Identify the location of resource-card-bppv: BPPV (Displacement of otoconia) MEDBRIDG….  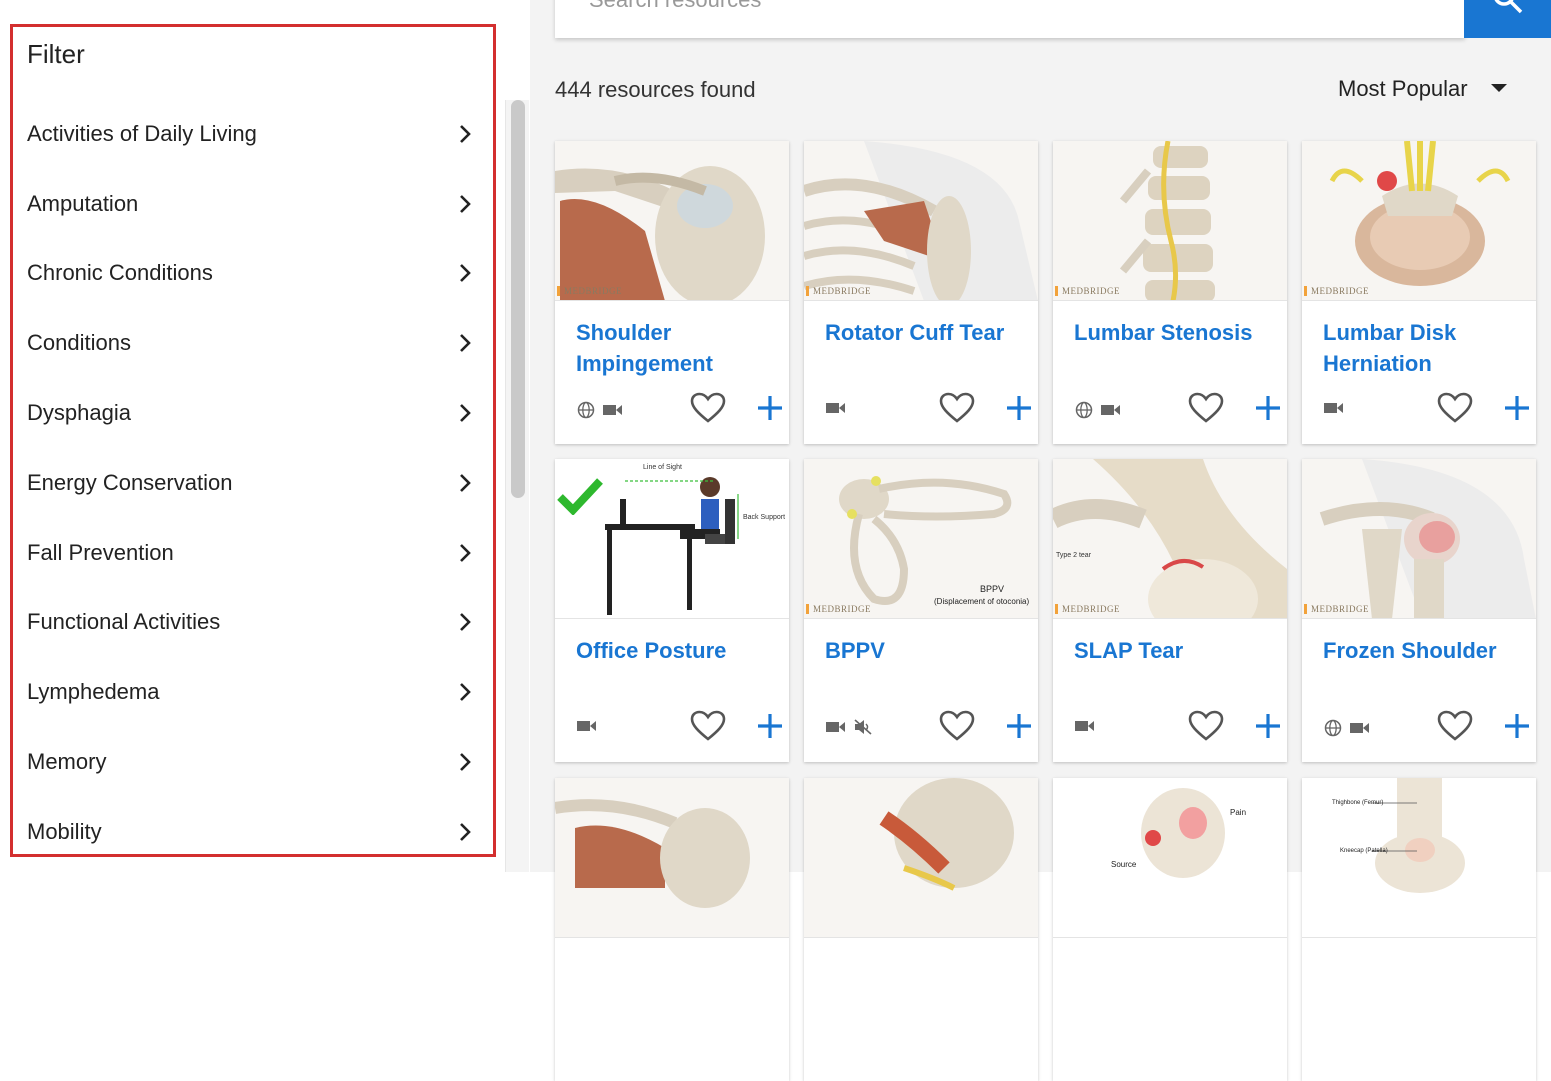
(921, 610).